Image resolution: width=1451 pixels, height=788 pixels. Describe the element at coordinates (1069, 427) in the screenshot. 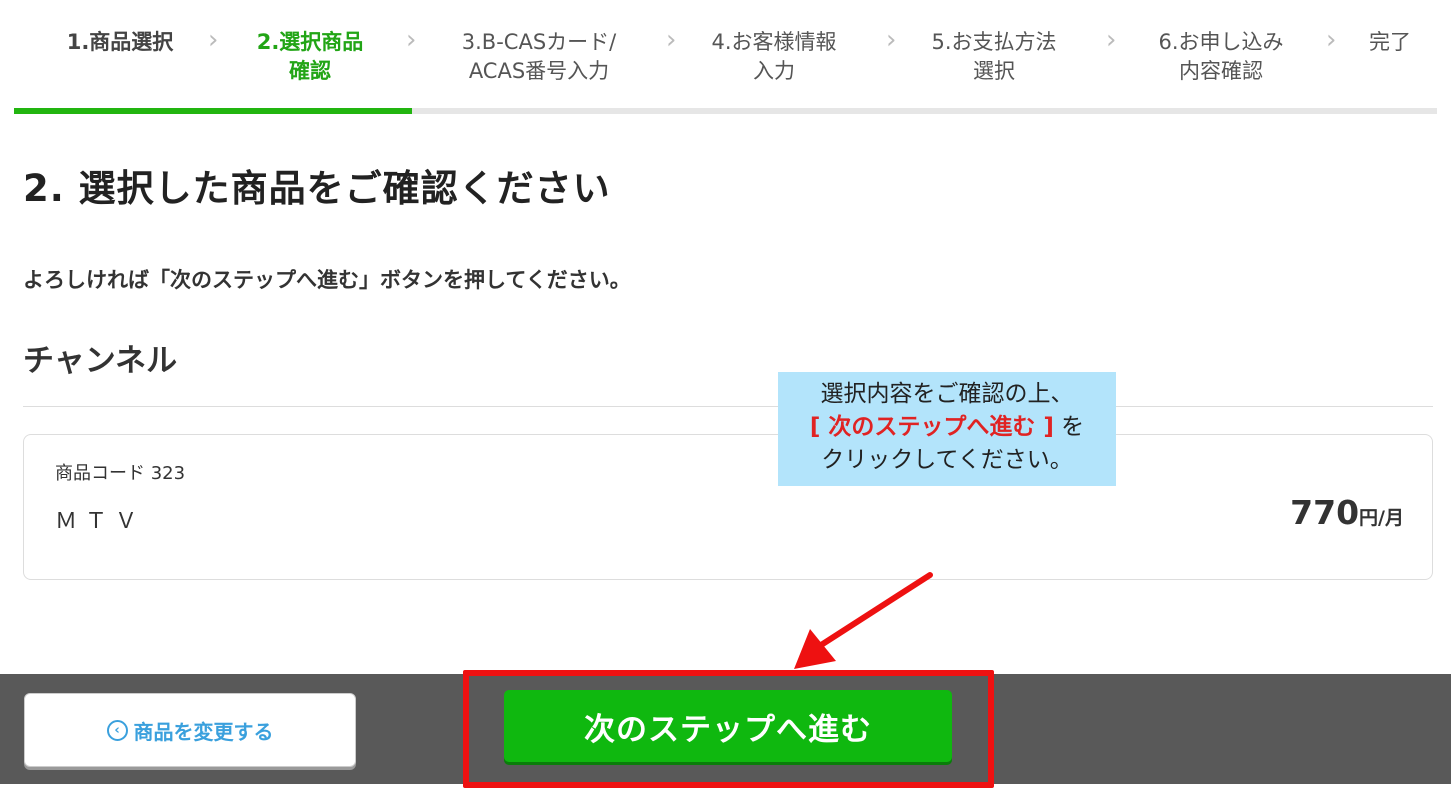

I see `callout-line-2-suffix: を` at that location.